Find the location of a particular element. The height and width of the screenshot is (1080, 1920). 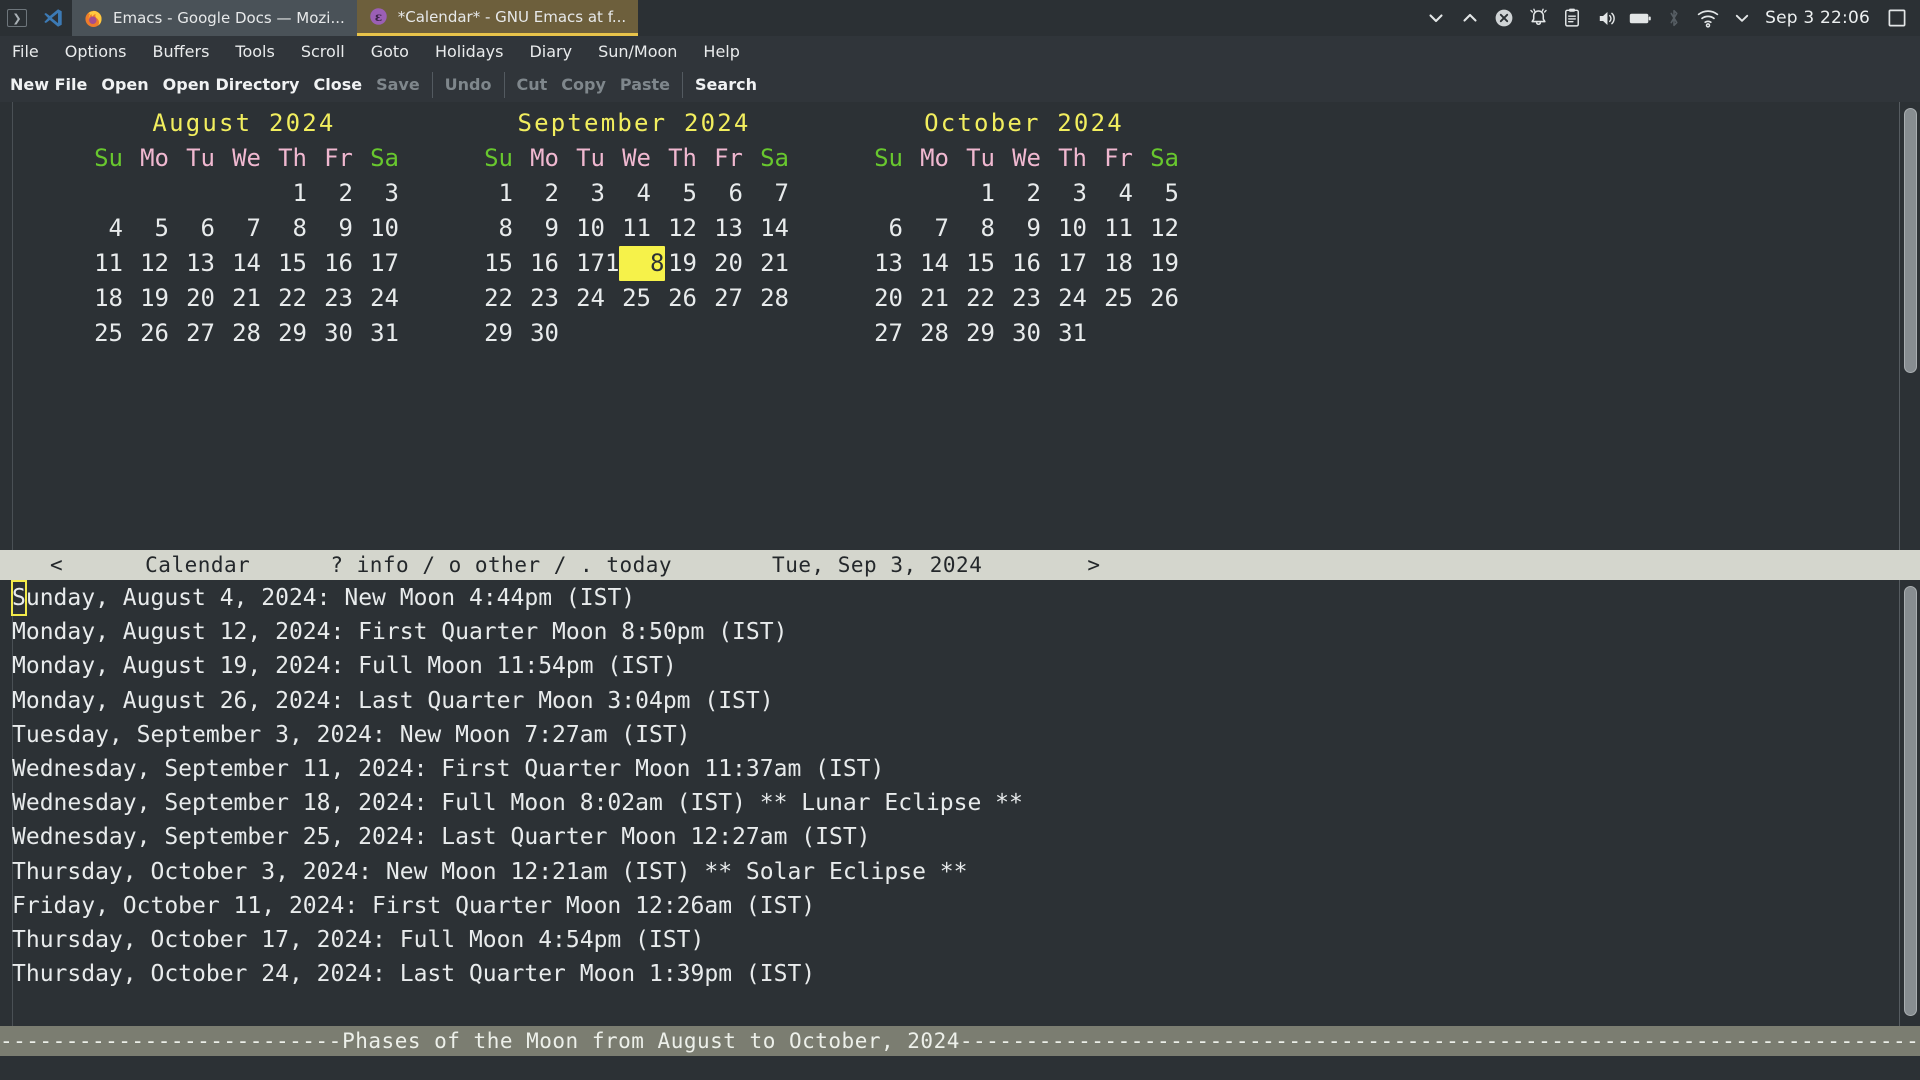

modeline-prev-arrow: < is located at coordinates (31, 565).